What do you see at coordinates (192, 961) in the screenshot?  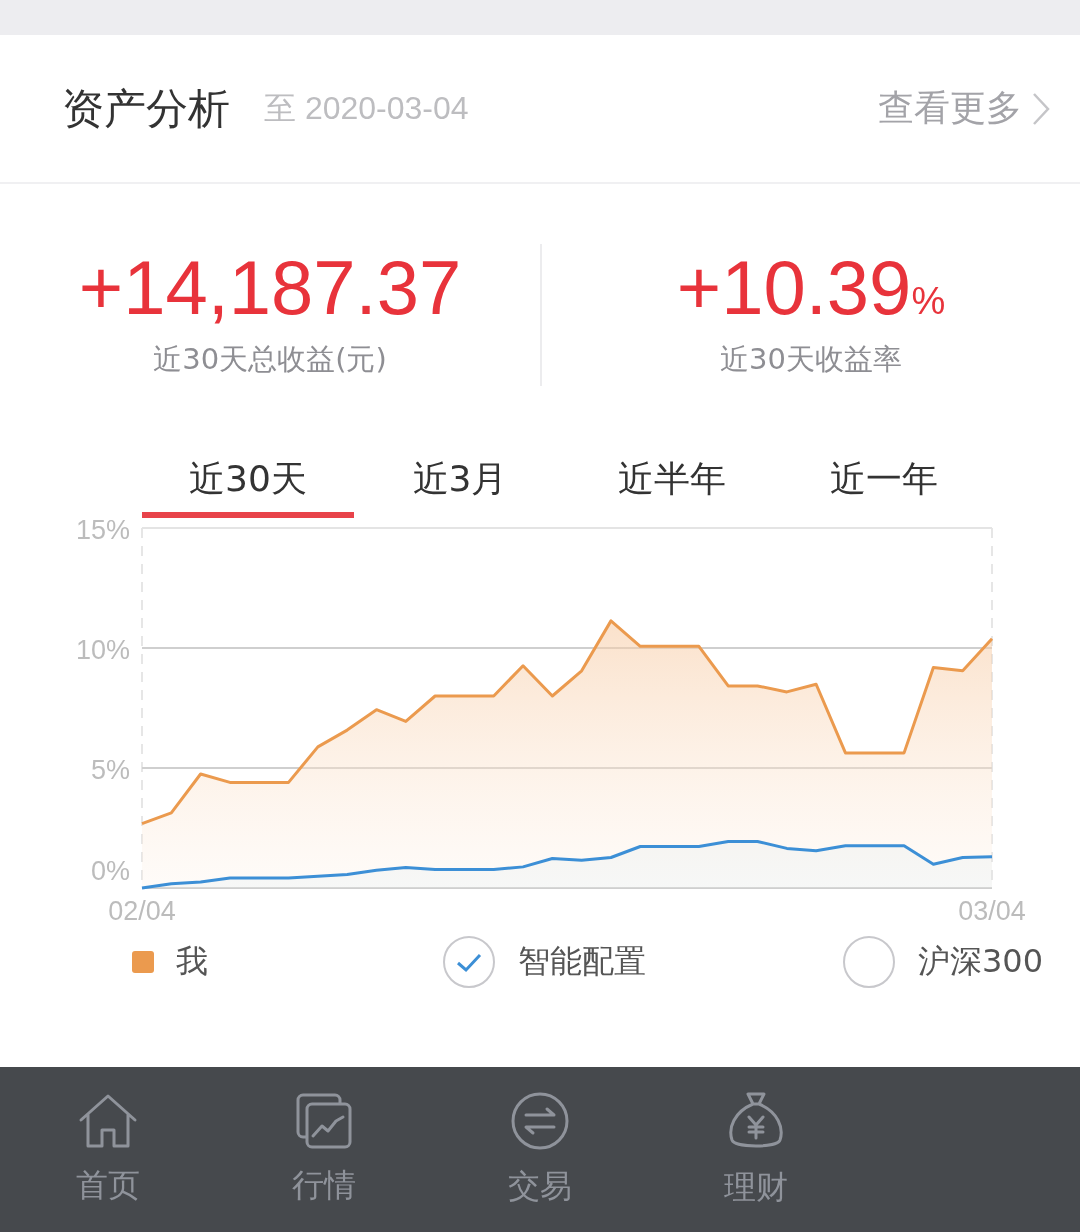 I see `legend-label: 我` at bounding box center [192, 961].